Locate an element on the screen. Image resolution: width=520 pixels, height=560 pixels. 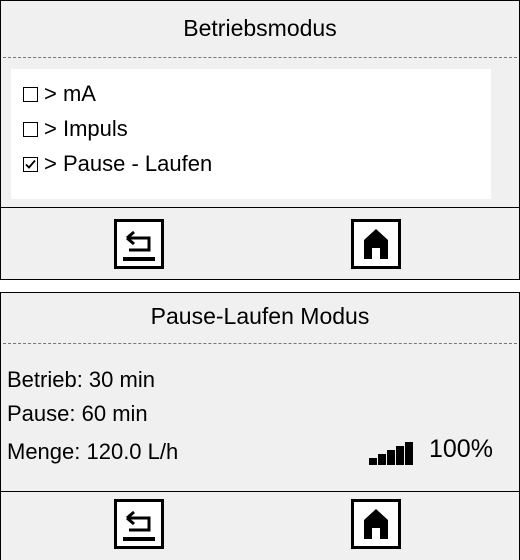
level-percent: 100% is located at coordinates (461, 449).